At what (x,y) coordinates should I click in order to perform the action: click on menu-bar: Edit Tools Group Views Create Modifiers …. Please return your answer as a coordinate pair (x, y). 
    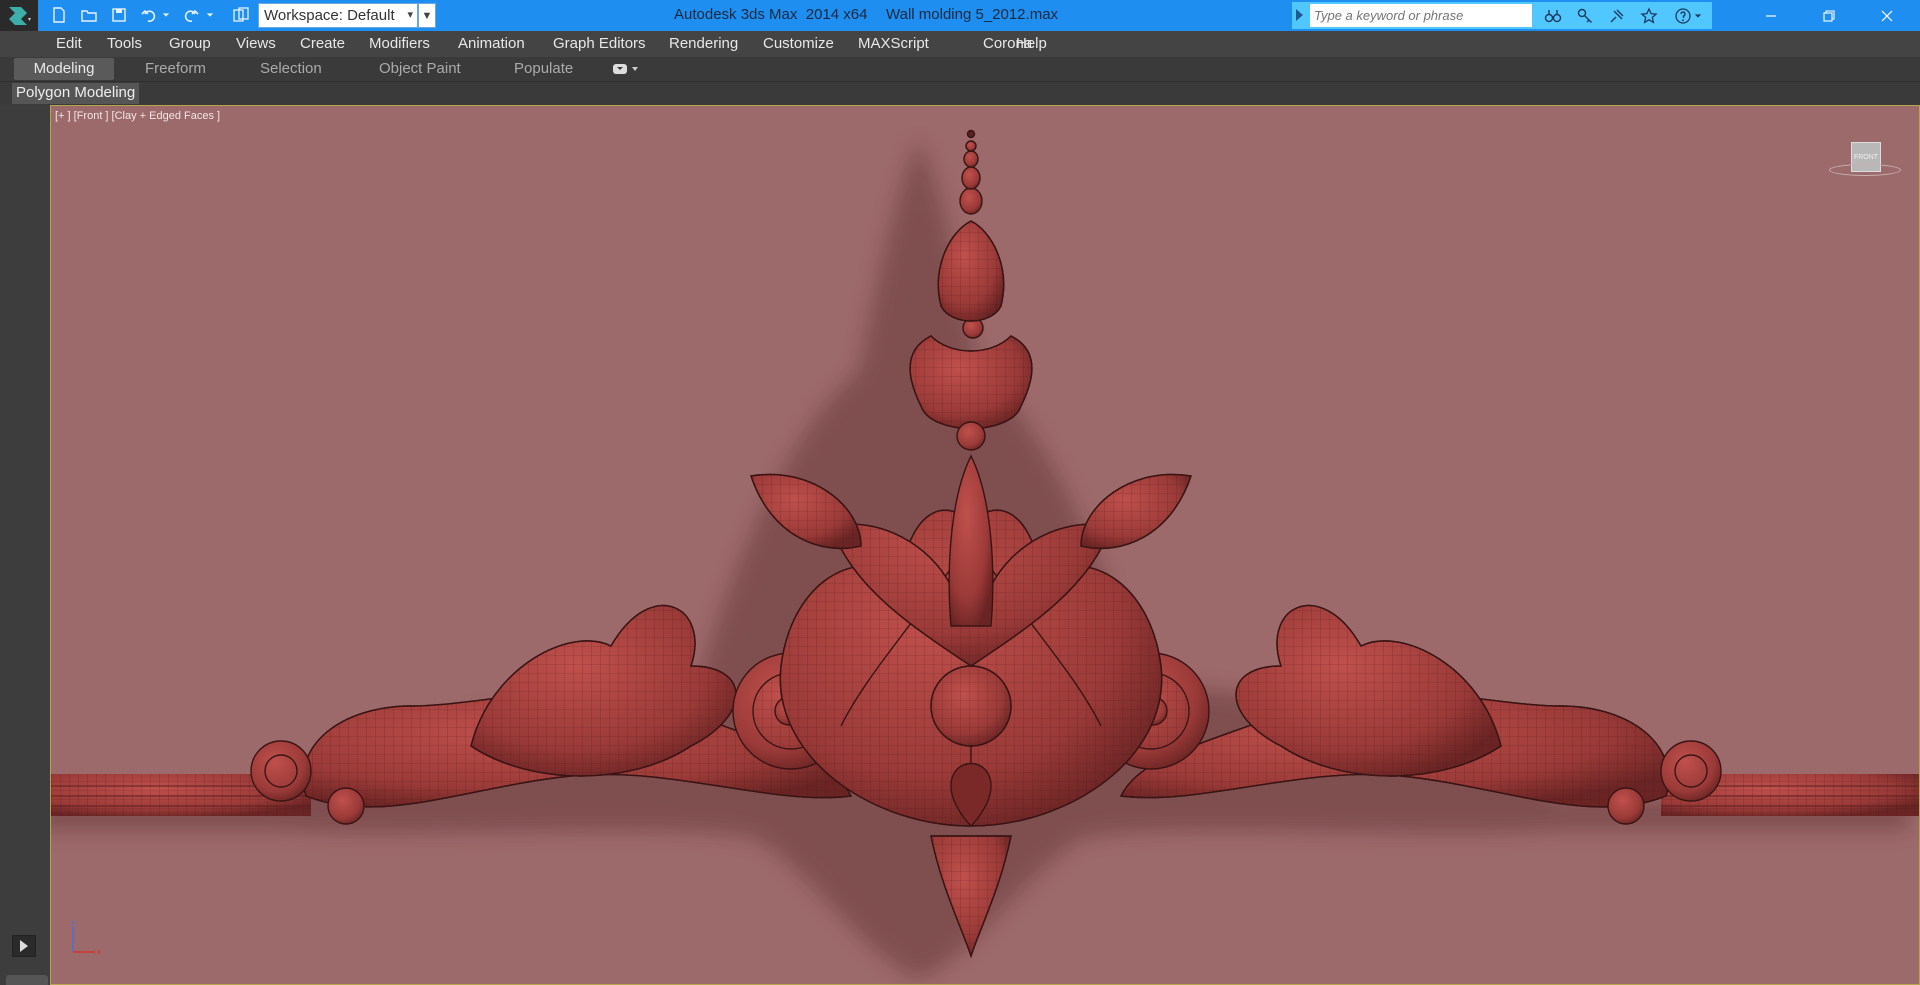
    Looking at the image, I should click on (960, 44).